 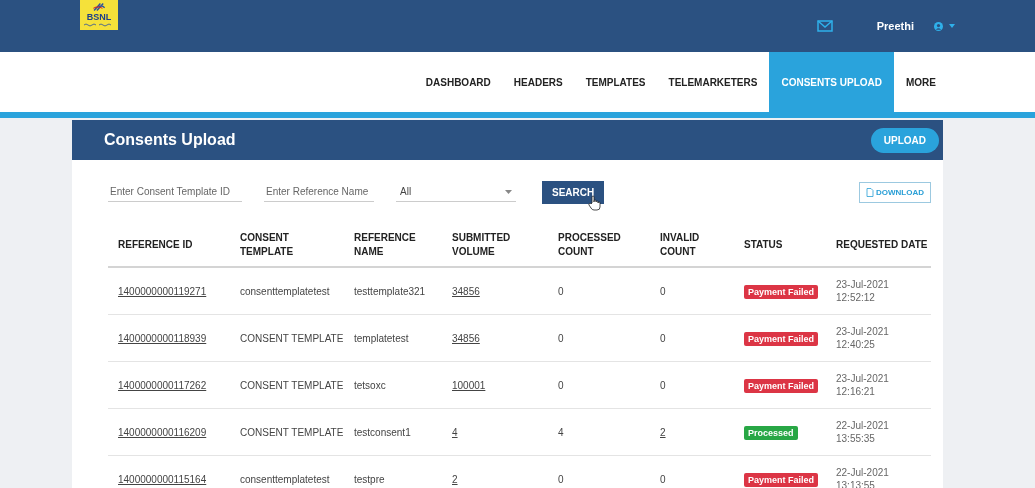 What do you see at coordinates (385, 245) in the screenshot?
I see `column-header: REFERENCE NAME` at bounding box center [385, 245].